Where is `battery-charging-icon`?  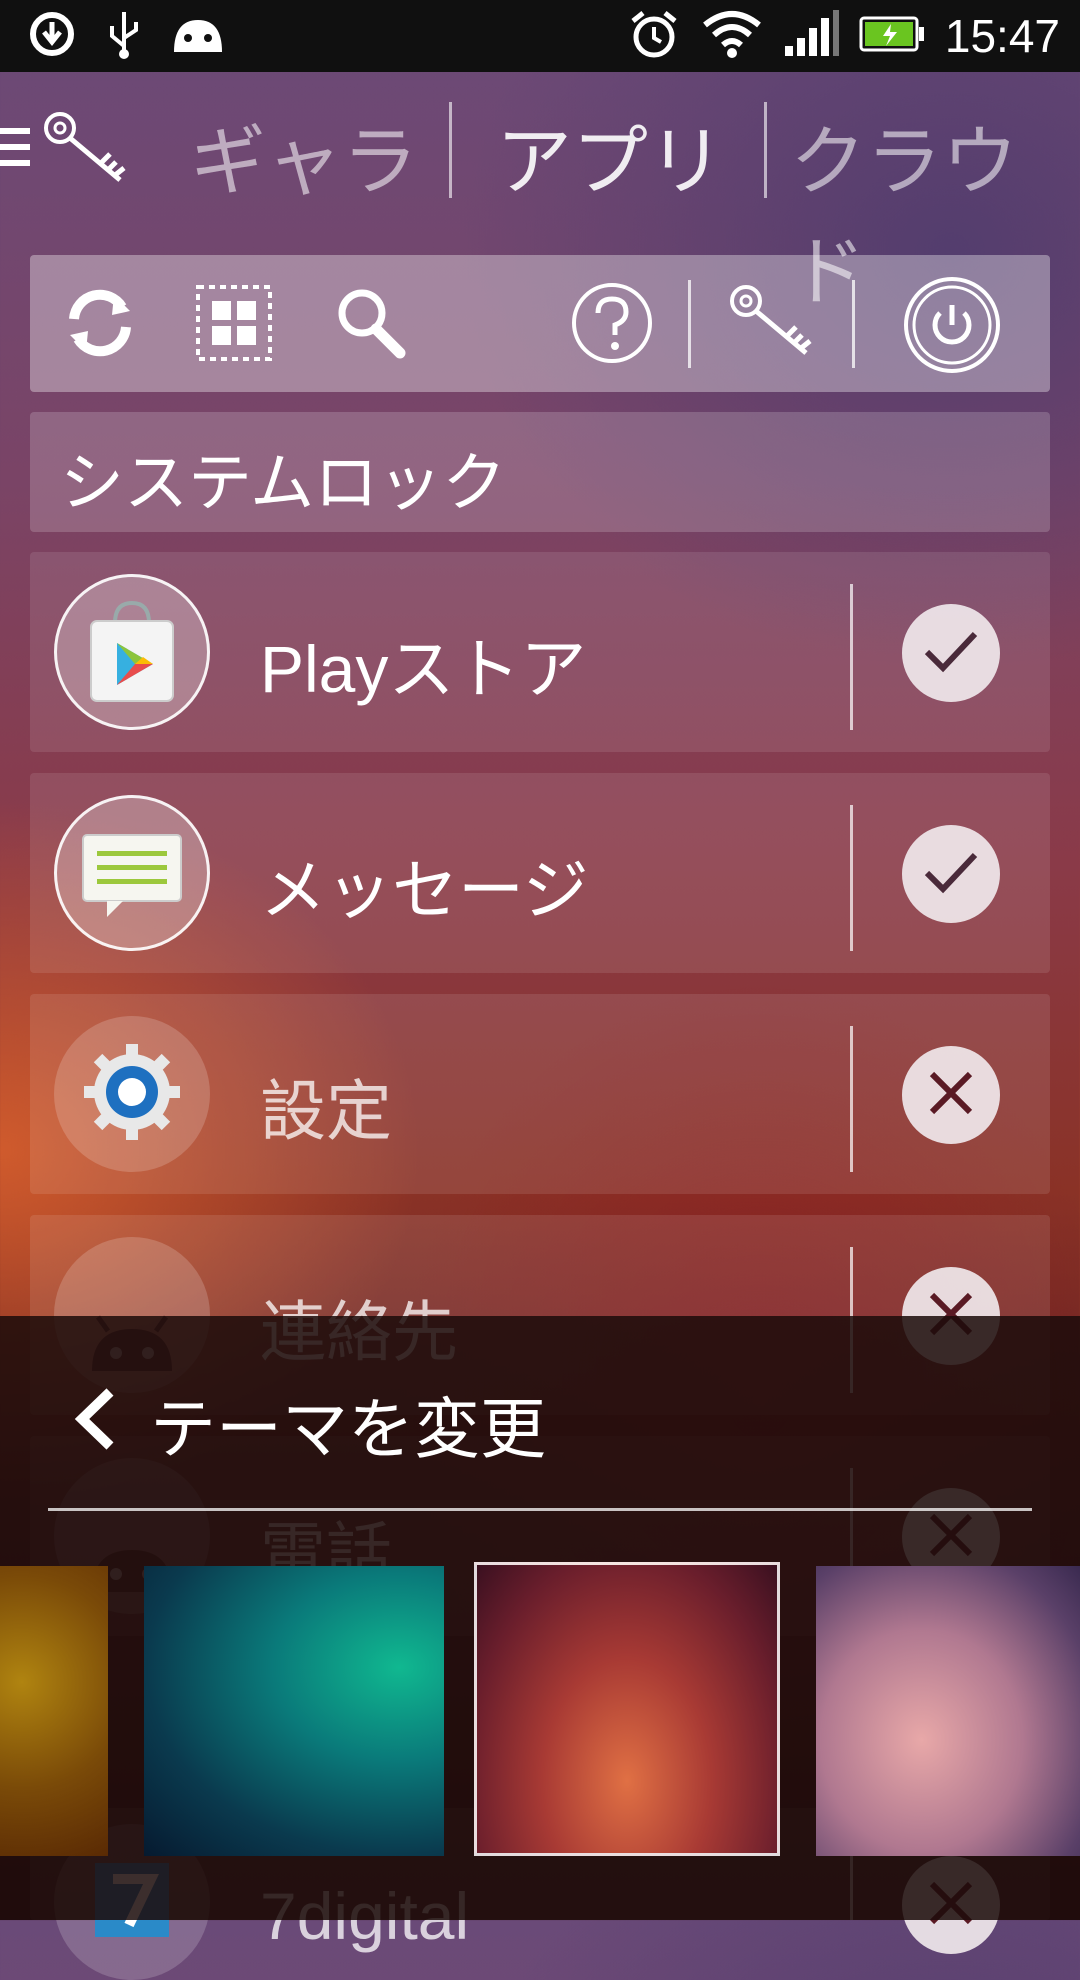 battery-charging-icon is located at coordinates (892, 36).